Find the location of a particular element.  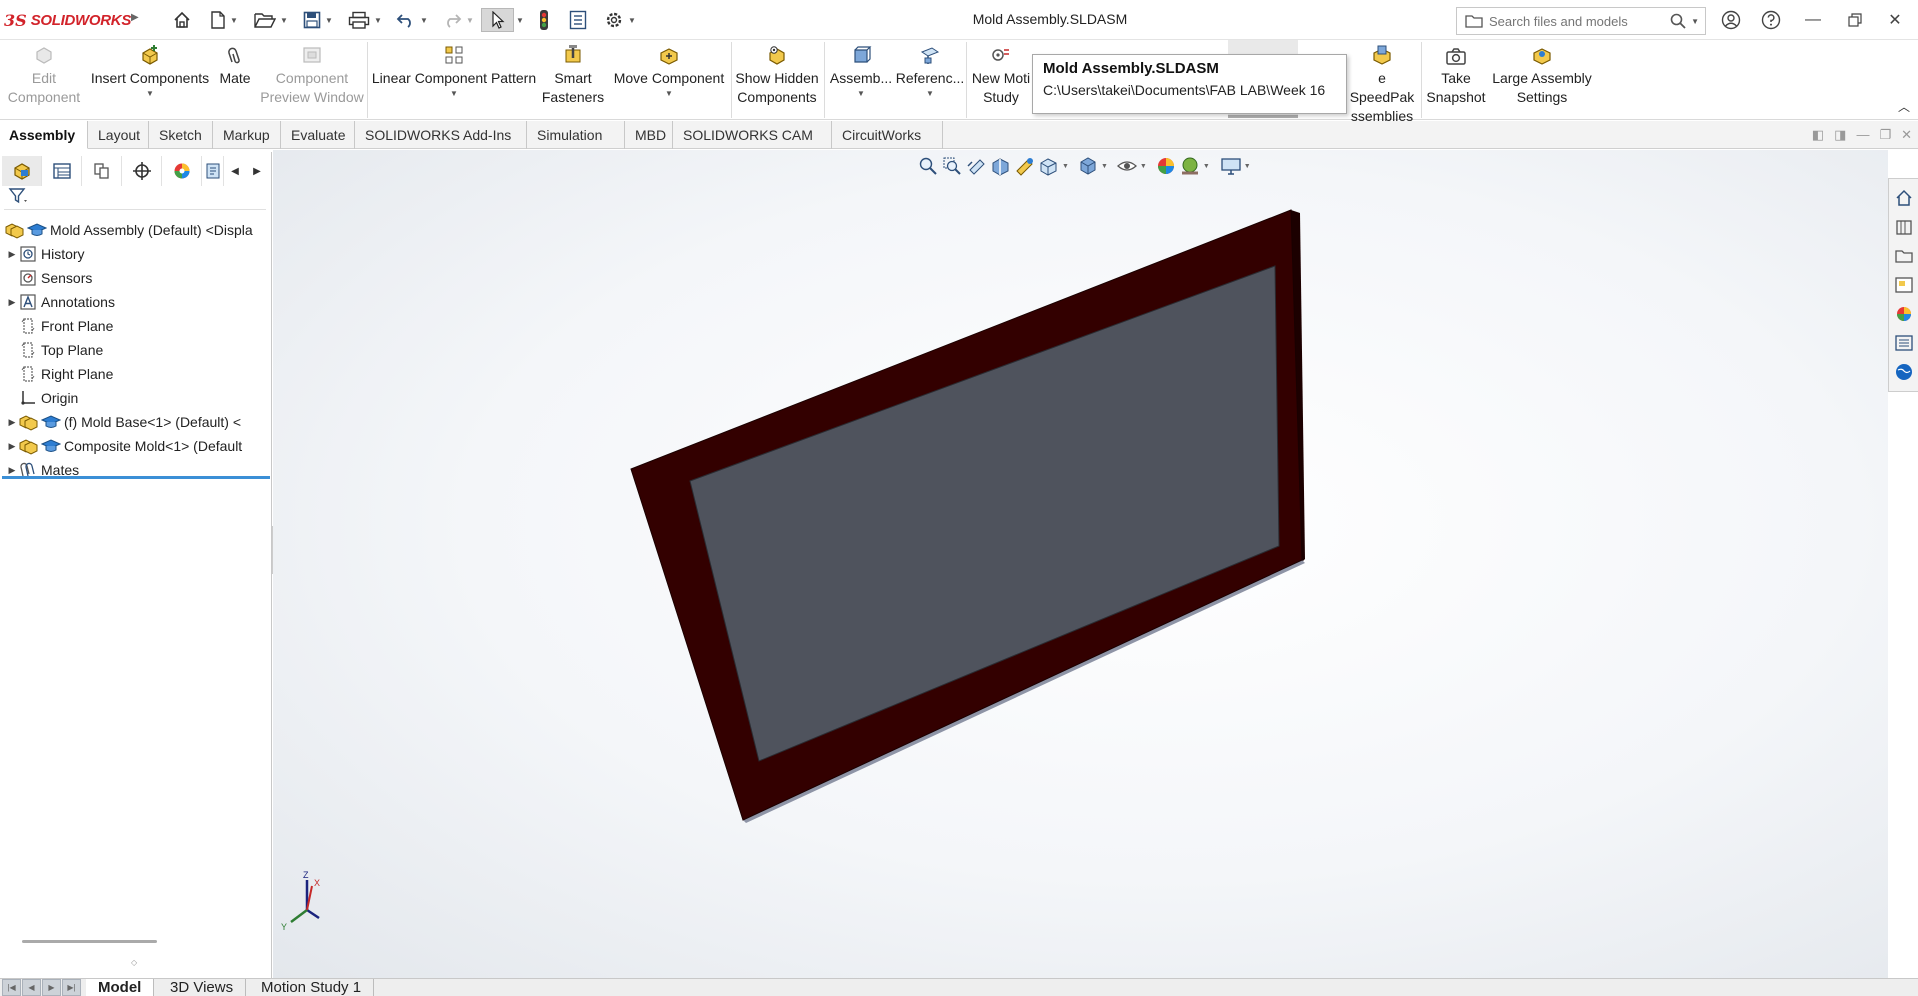

insert-components-dropdown-icon: ▼ is located at coordinates (150, 94).